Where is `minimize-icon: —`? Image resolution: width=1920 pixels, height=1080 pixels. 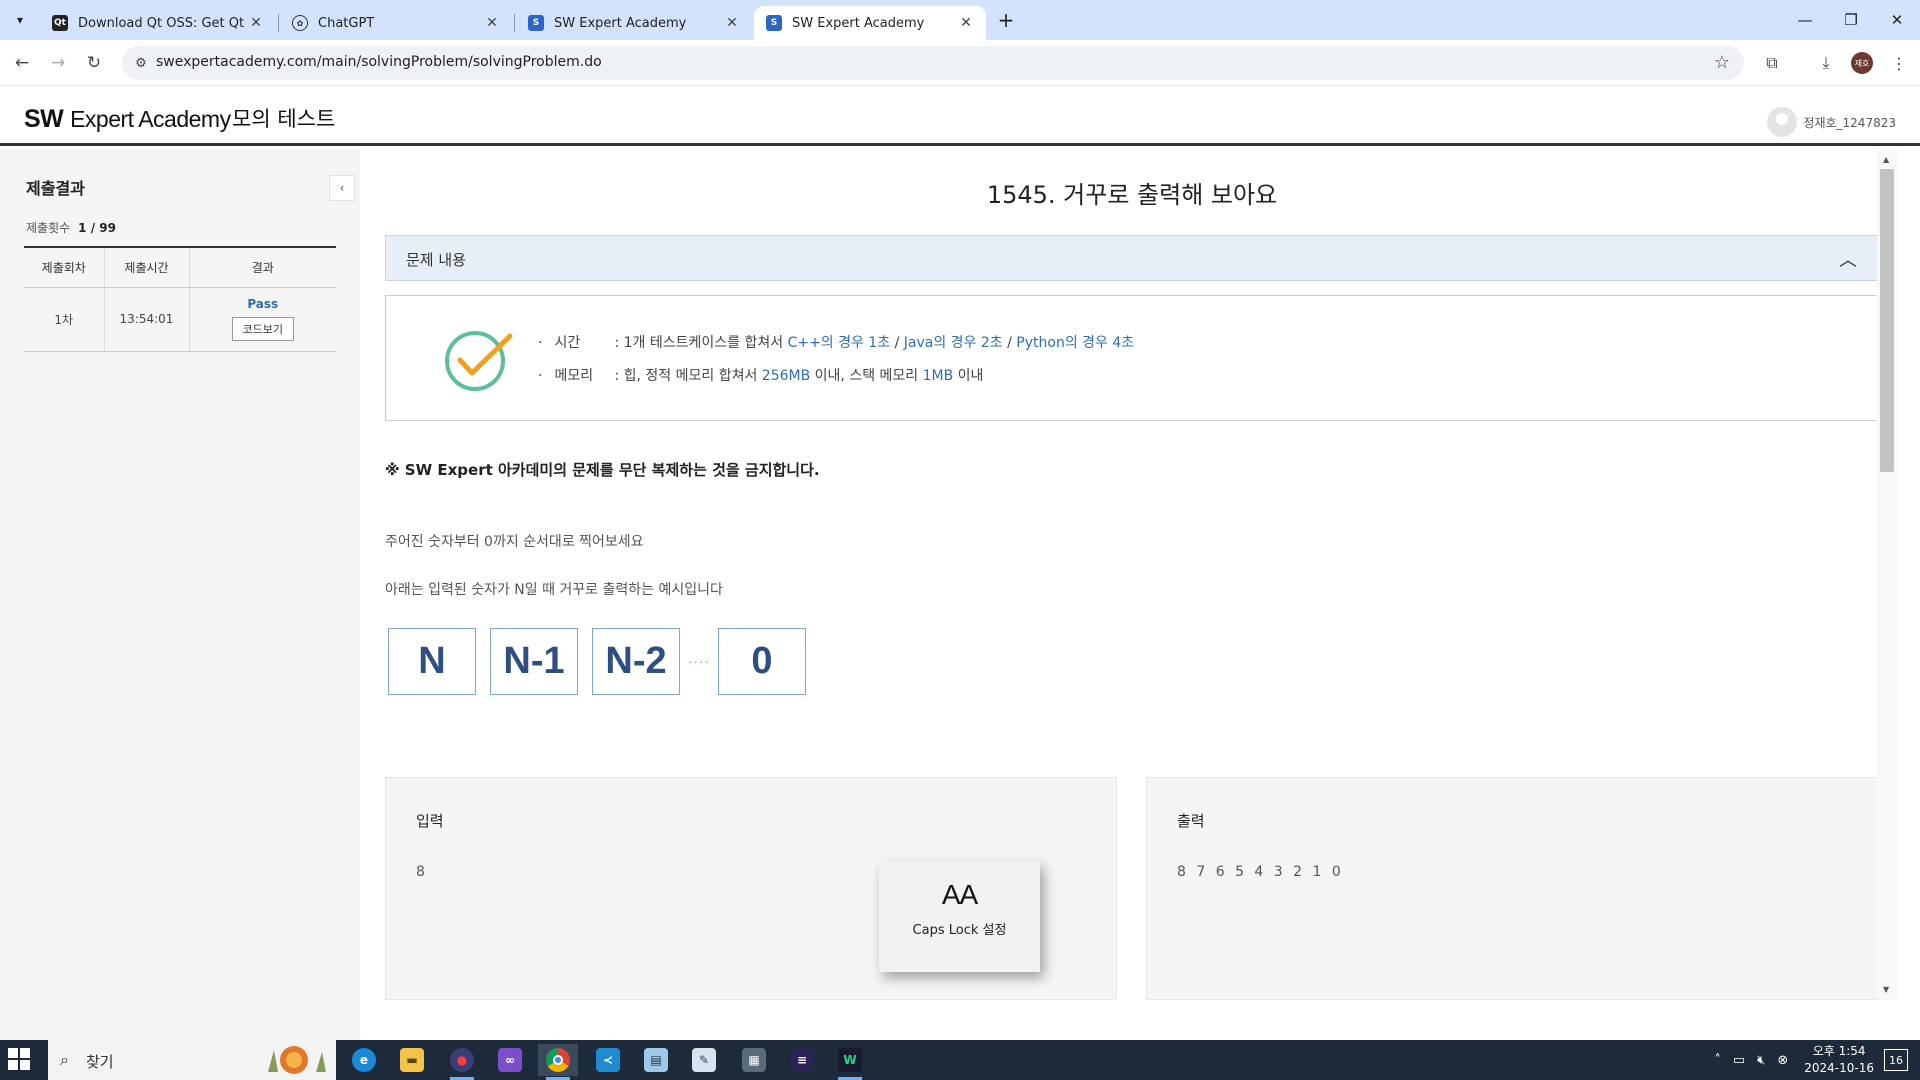
minimize-icon: — is located at coordinates (1805, 20).